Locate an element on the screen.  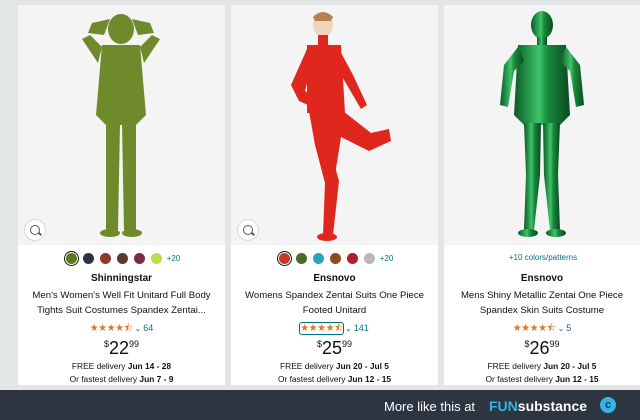
product-title-line: Men's Women's Well Fit Unitard Full Body is located at coordinates (121, 295).